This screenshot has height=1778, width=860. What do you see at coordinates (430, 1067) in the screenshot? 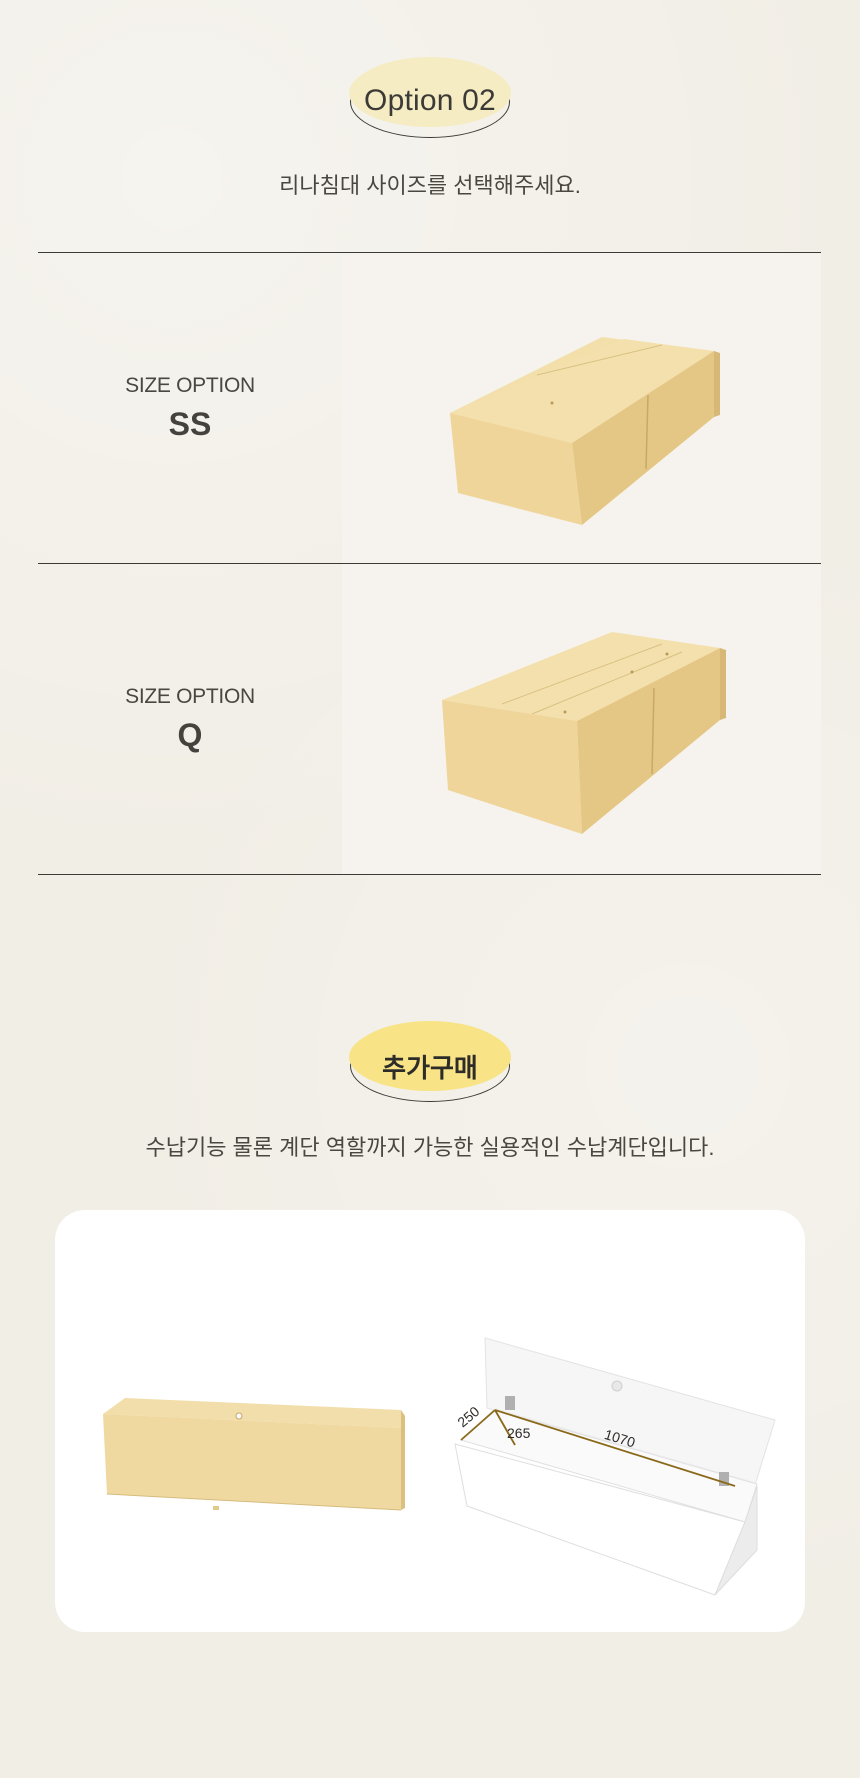
I see `extra-purchase-badge-label: 추가구매` at bounding box center [430, 1067].